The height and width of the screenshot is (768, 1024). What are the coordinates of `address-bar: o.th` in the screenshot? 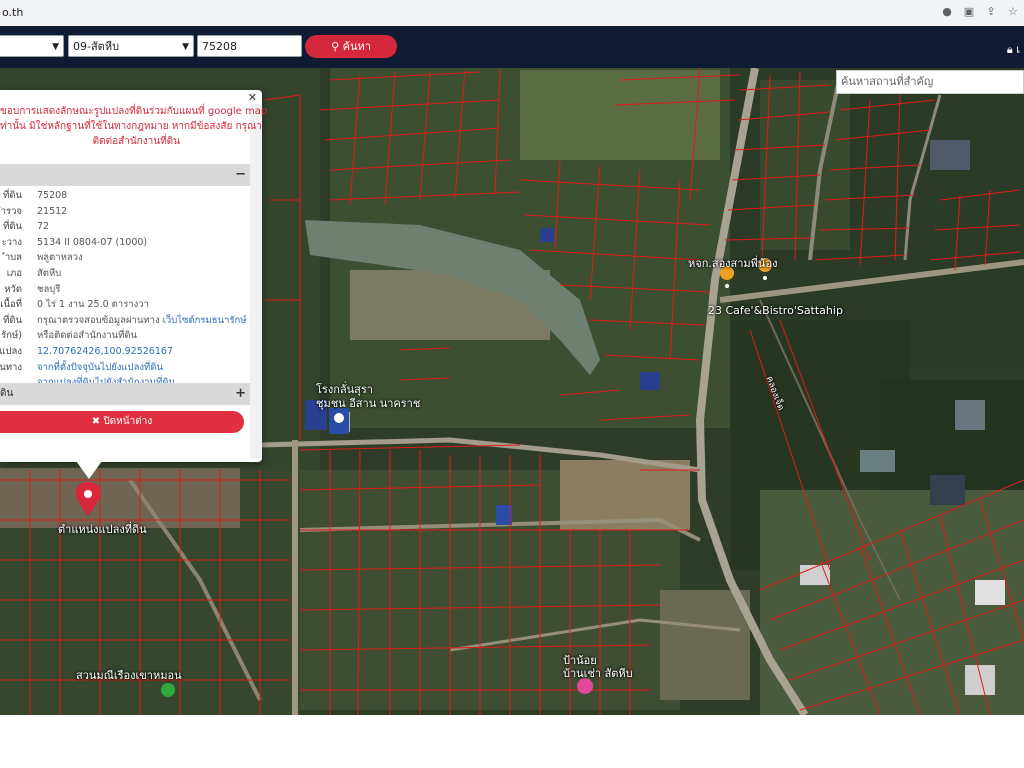 It's located at (12, 12).